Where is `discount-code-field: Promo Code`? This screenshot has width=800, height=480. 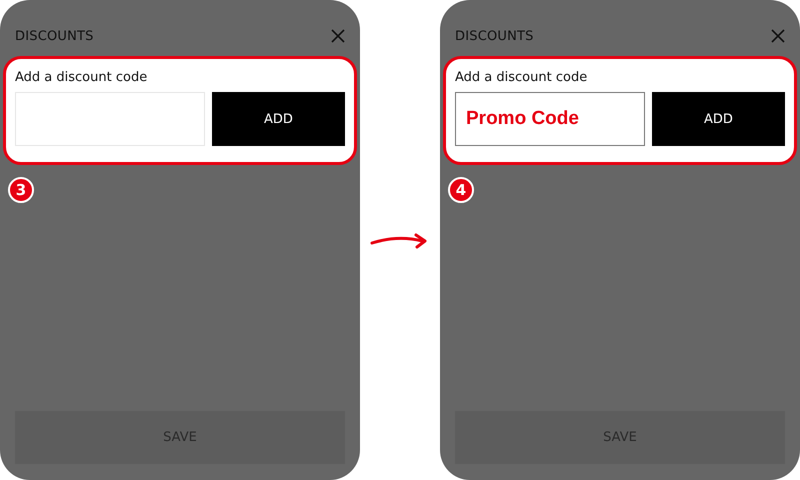
discount-code-field: Promo Code is located at coordinates (550, 119).